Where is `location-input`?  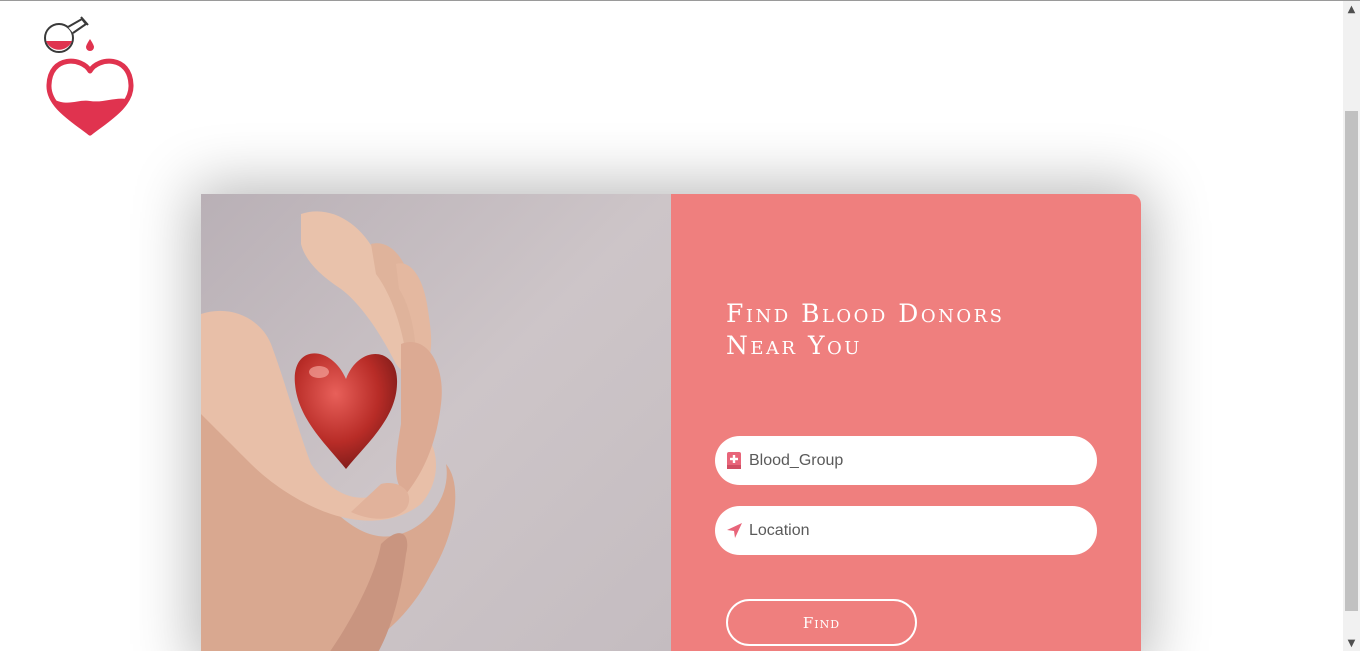 location-input is located at coordinates (909, 530).